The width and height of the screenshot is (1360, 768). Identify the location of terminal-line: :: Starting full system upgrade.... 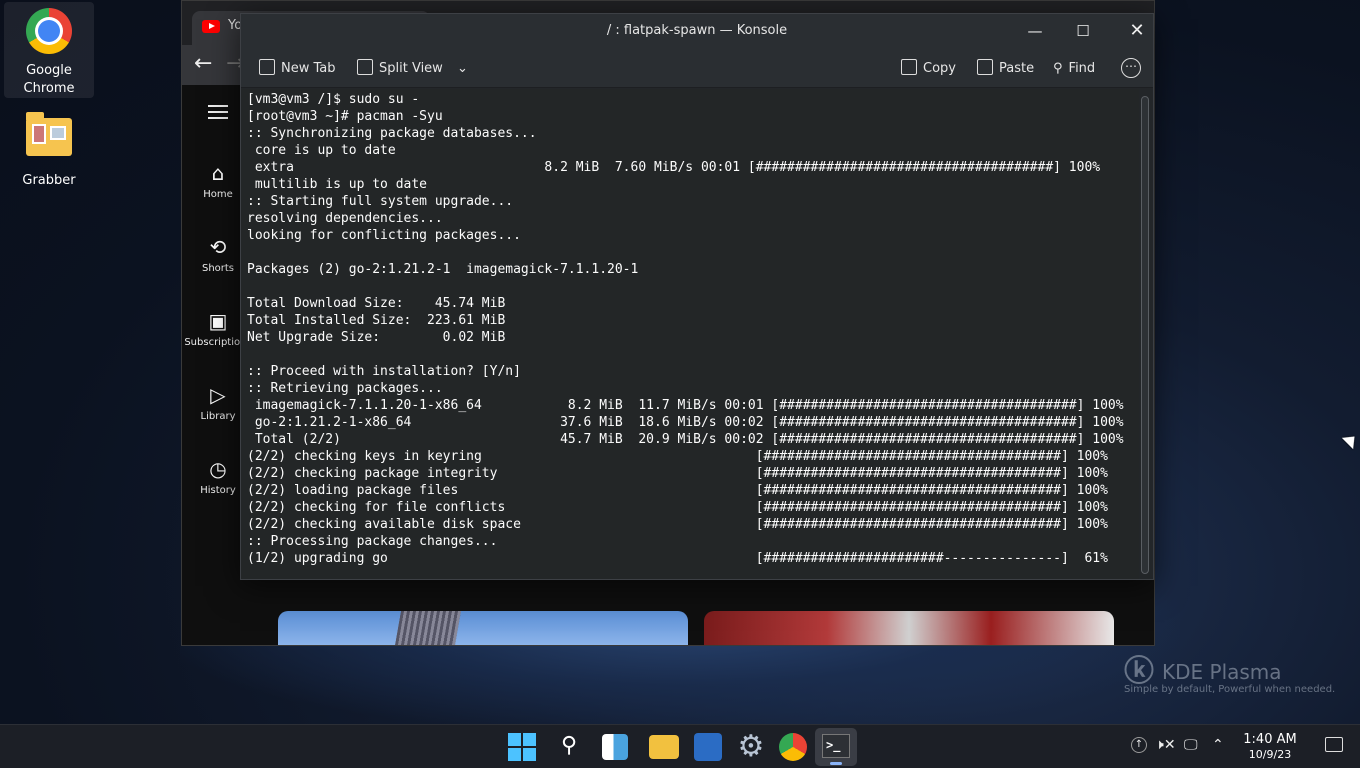
(380, 201).